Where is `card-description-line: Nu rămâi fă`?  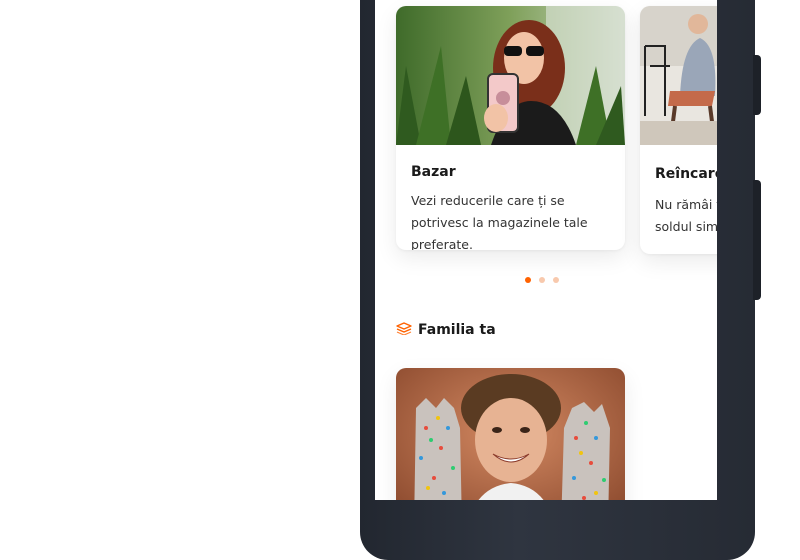 card-description-line: Nu rămâi fă is located at coordinates (686, 204).